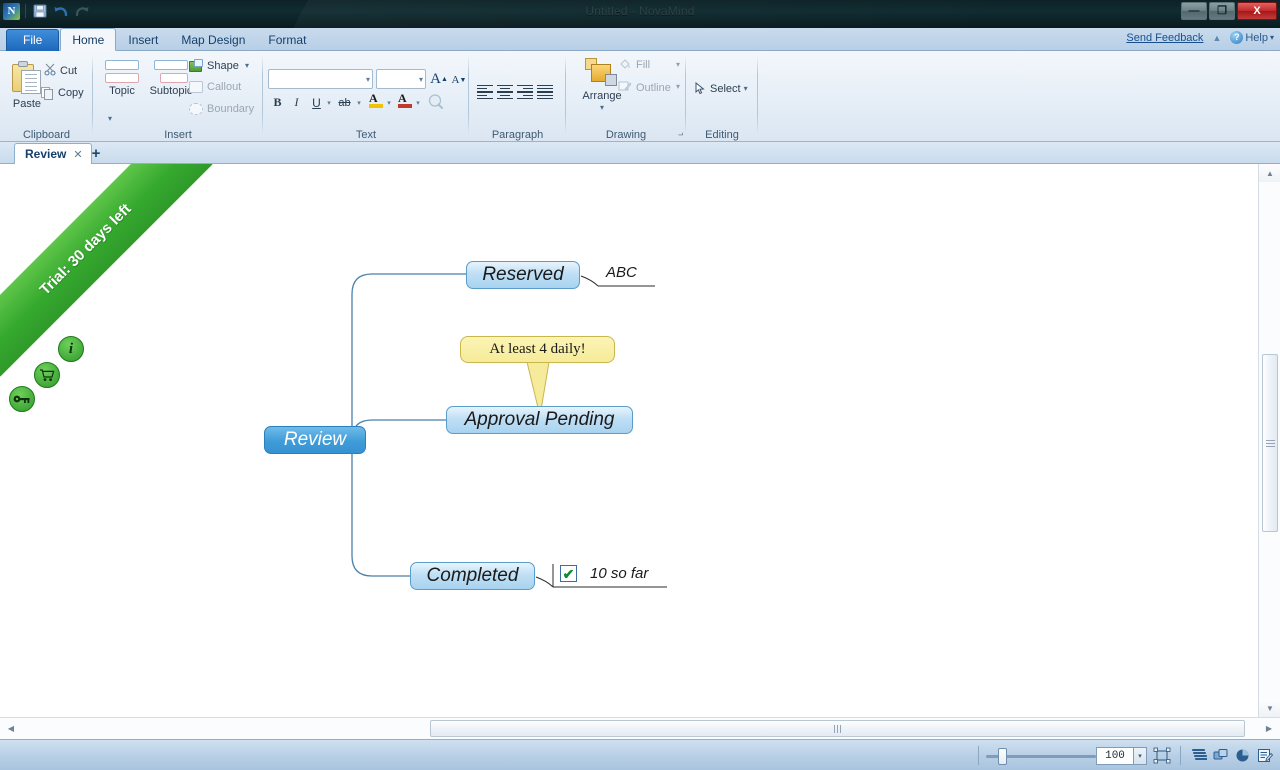 The height and width of the screenshot is (770, 1280). I want to click on scroll-right-icon: ▶, so click(1269, 728).